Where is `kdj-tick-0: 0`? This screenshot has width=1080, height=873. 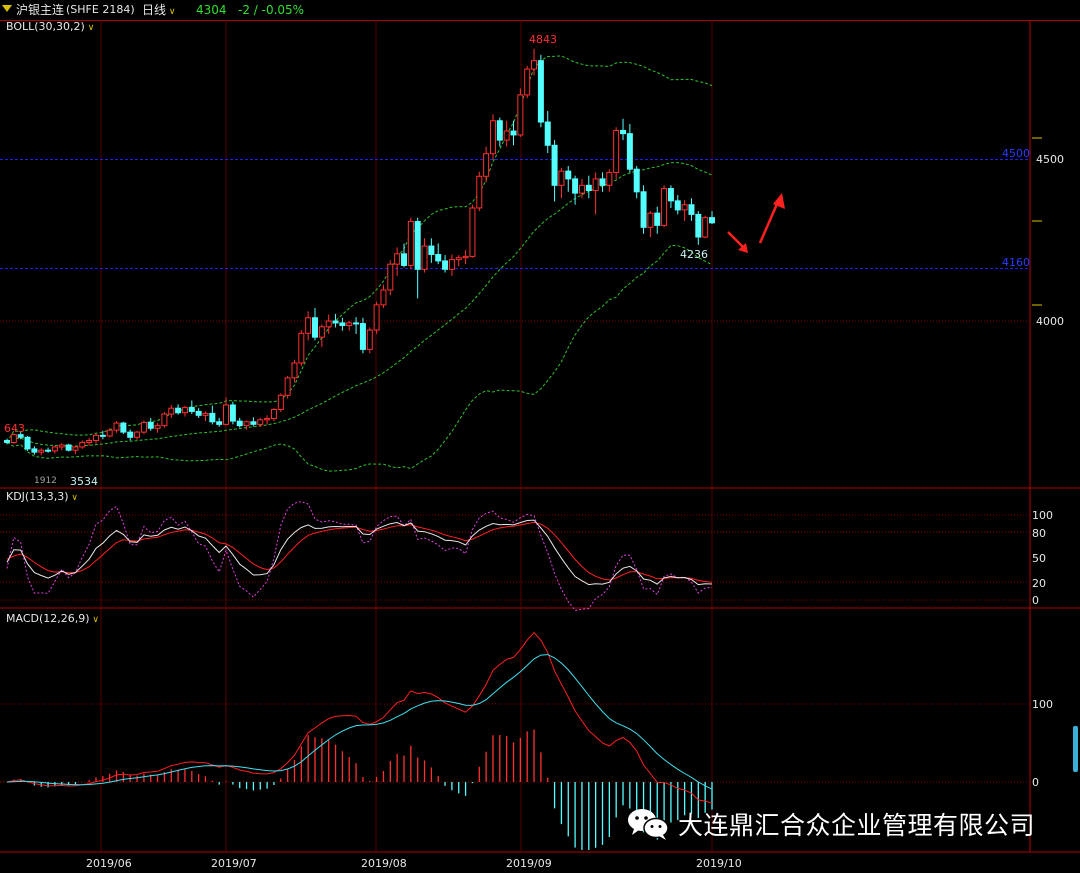
kdj-tick-0: 0 is located at coordinates (1035, 600).